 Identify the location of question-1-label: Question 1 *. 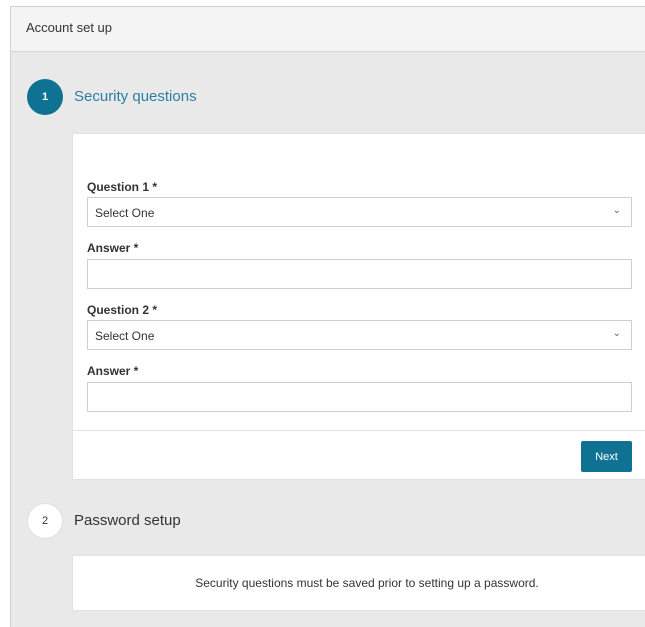
(122, 187).